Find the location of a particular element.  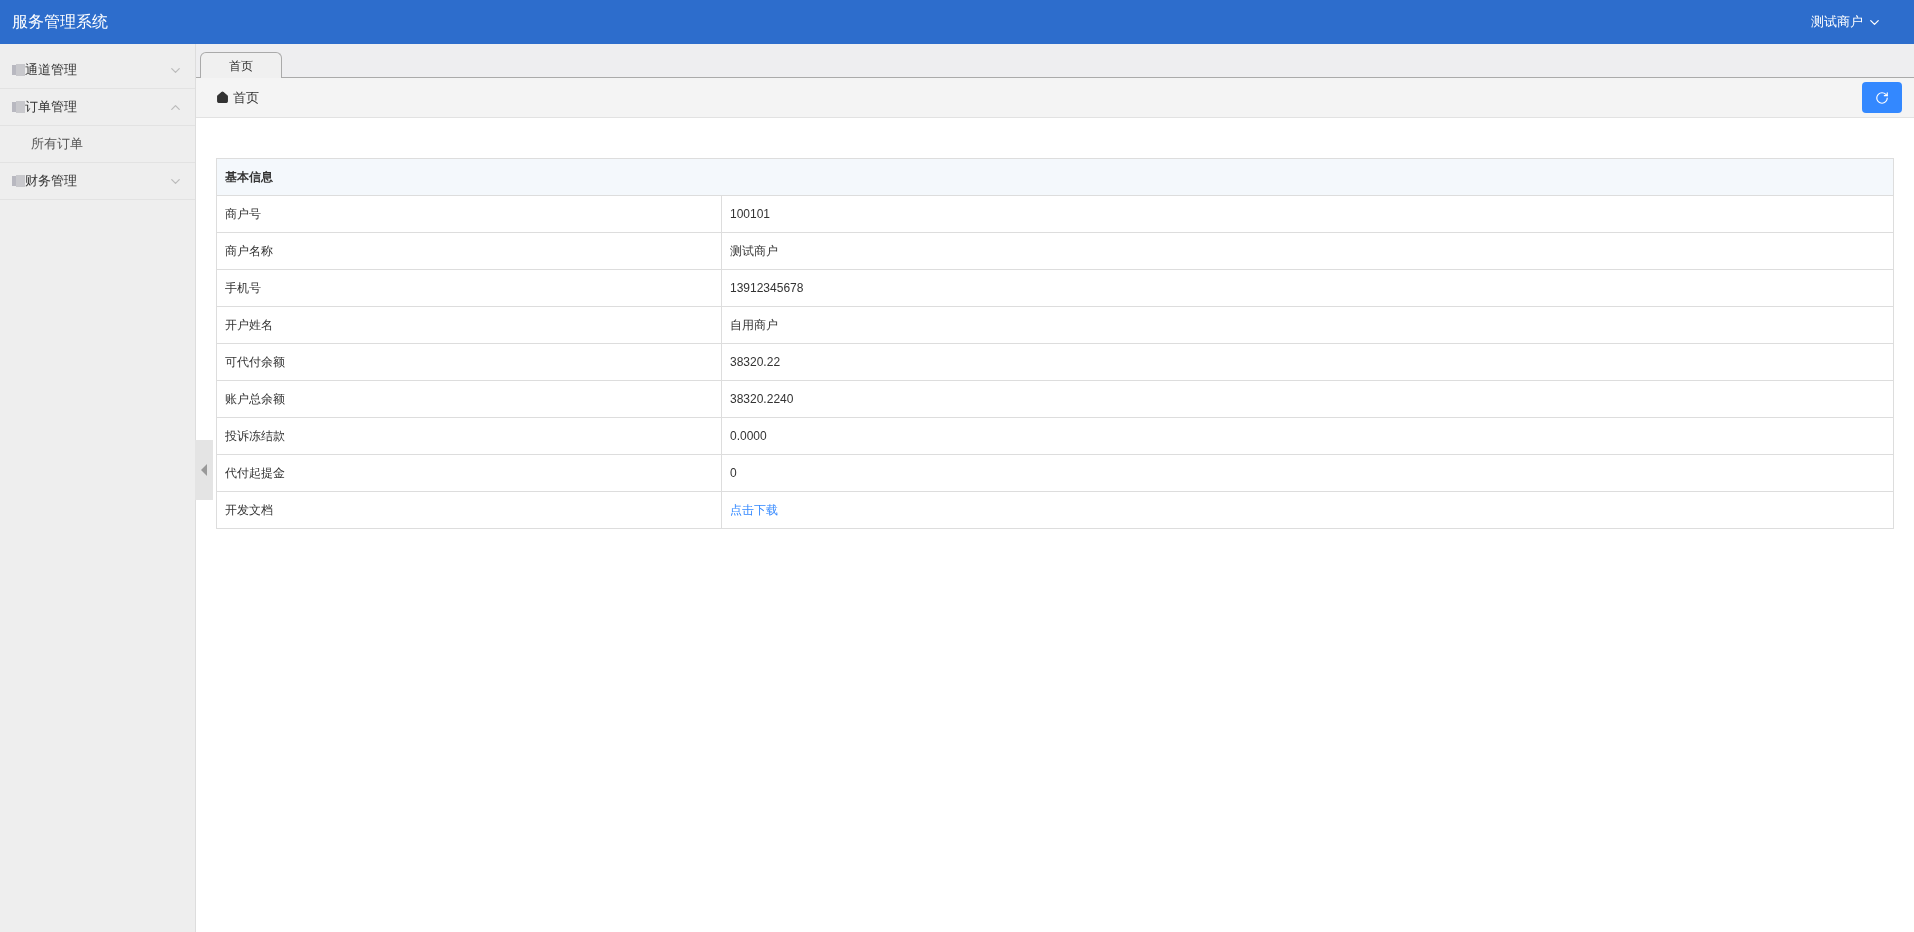

table-cell-value: 0 is located at coordinates (733, 473).